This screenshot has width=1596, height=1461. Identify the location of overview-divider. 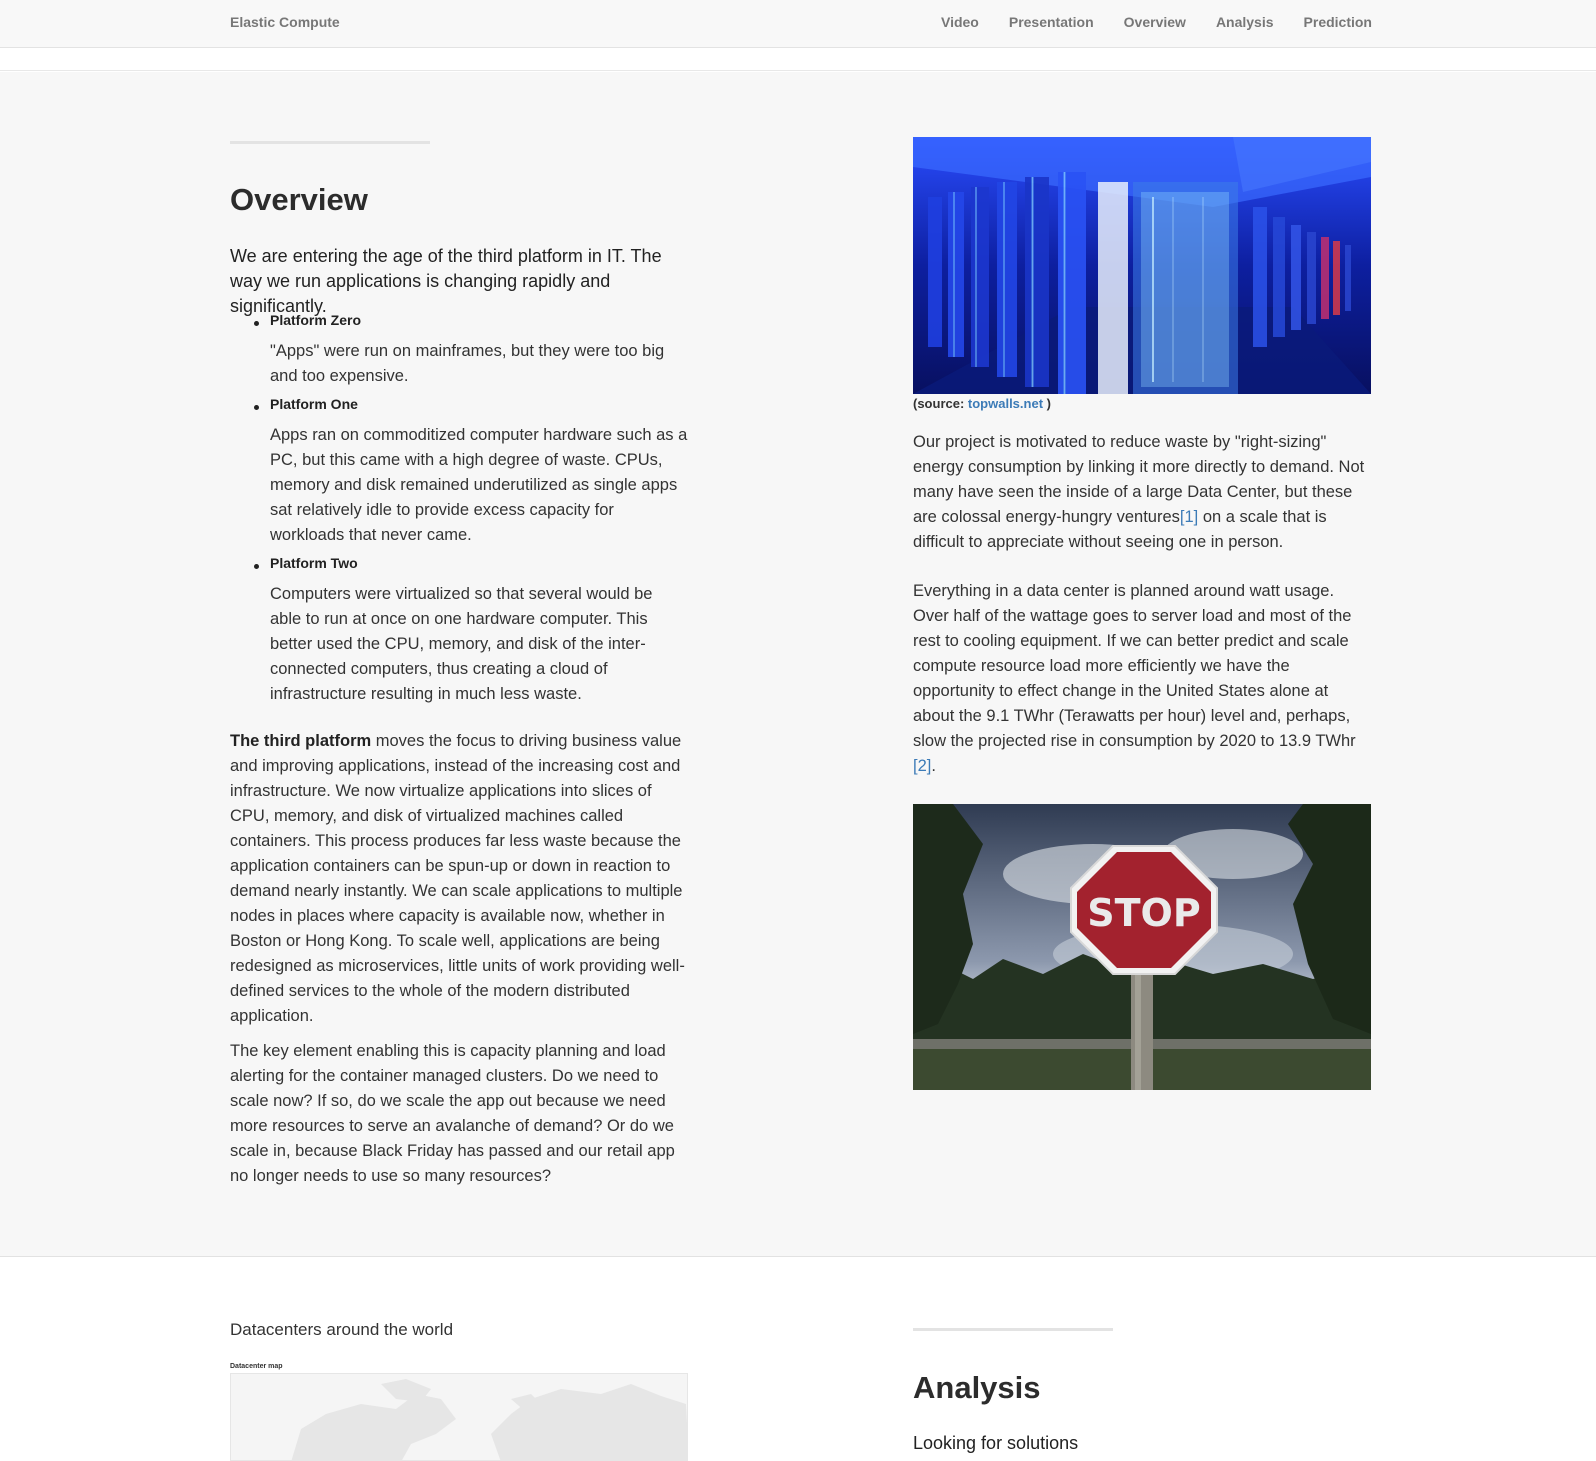
(460, 142).